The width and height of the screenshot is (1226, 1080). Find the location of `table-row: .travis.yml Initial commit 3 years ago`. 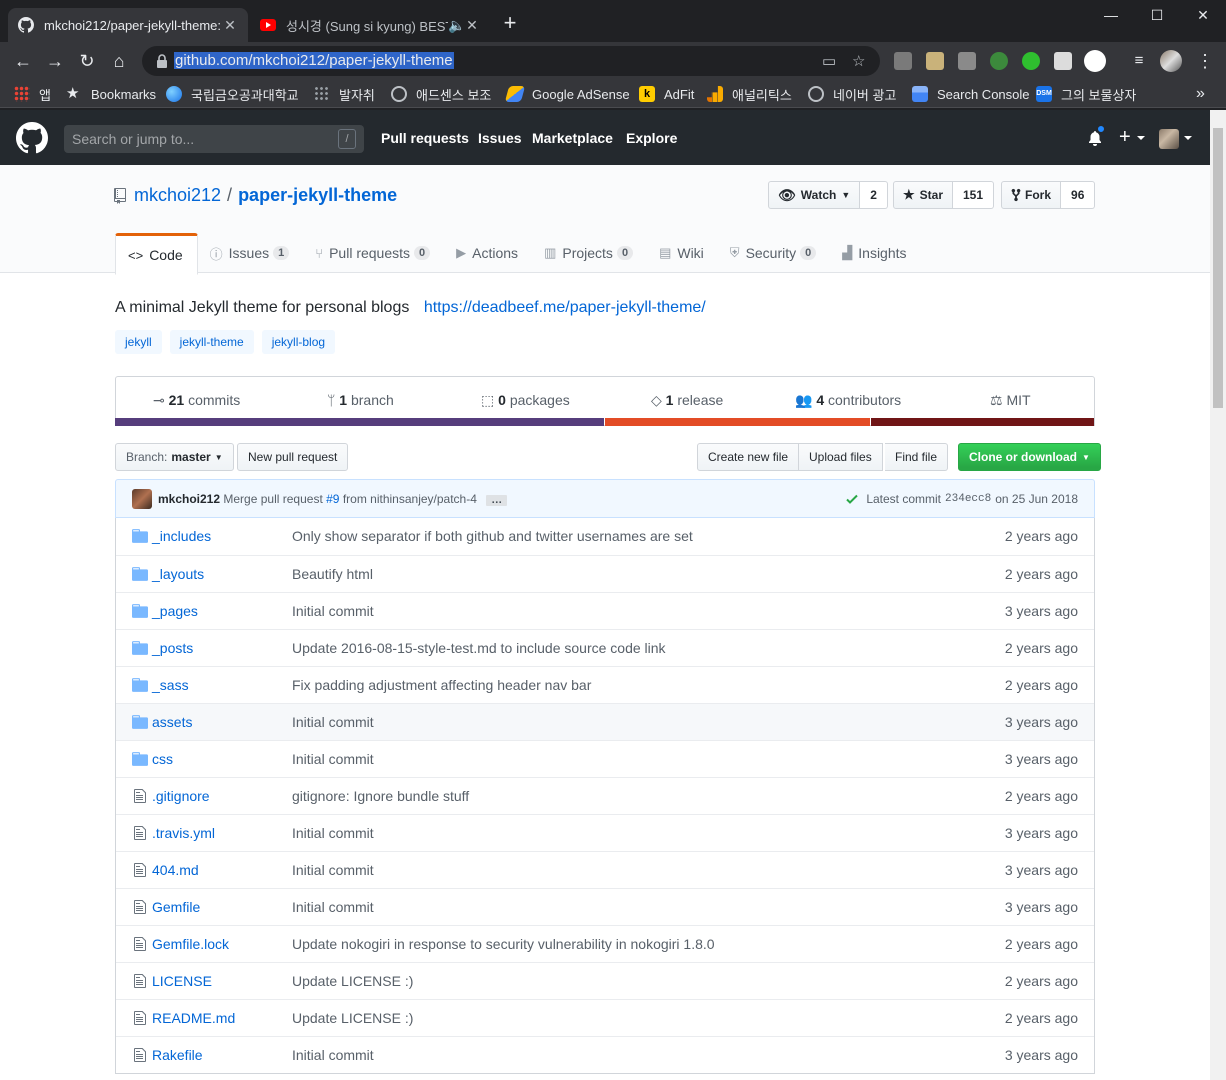

table-row: .travis.yml Initial commit 3 years ago is located at coordinates (605, 832).